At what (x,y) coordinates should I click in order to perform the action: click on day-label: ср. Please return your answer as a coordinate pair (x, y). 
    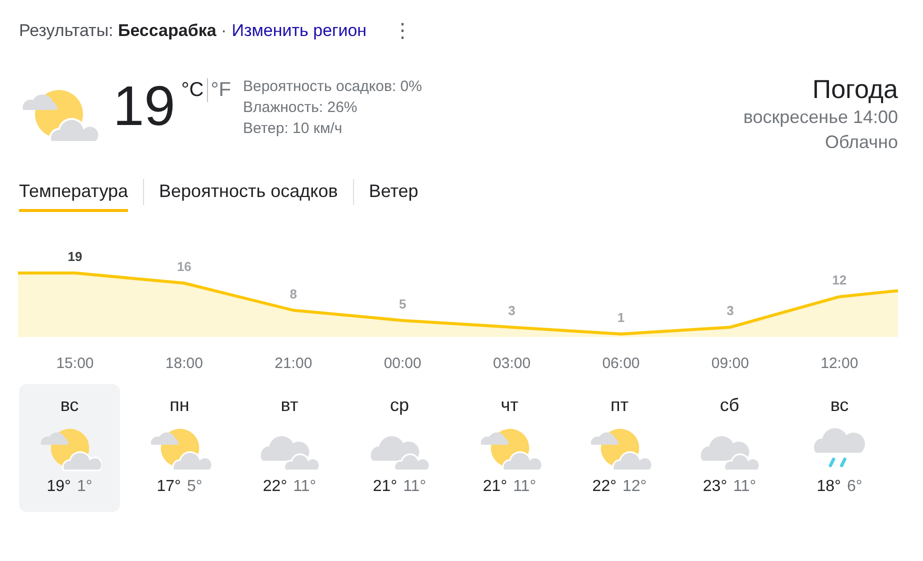
    Looking at the image, I should click on (399, 405).